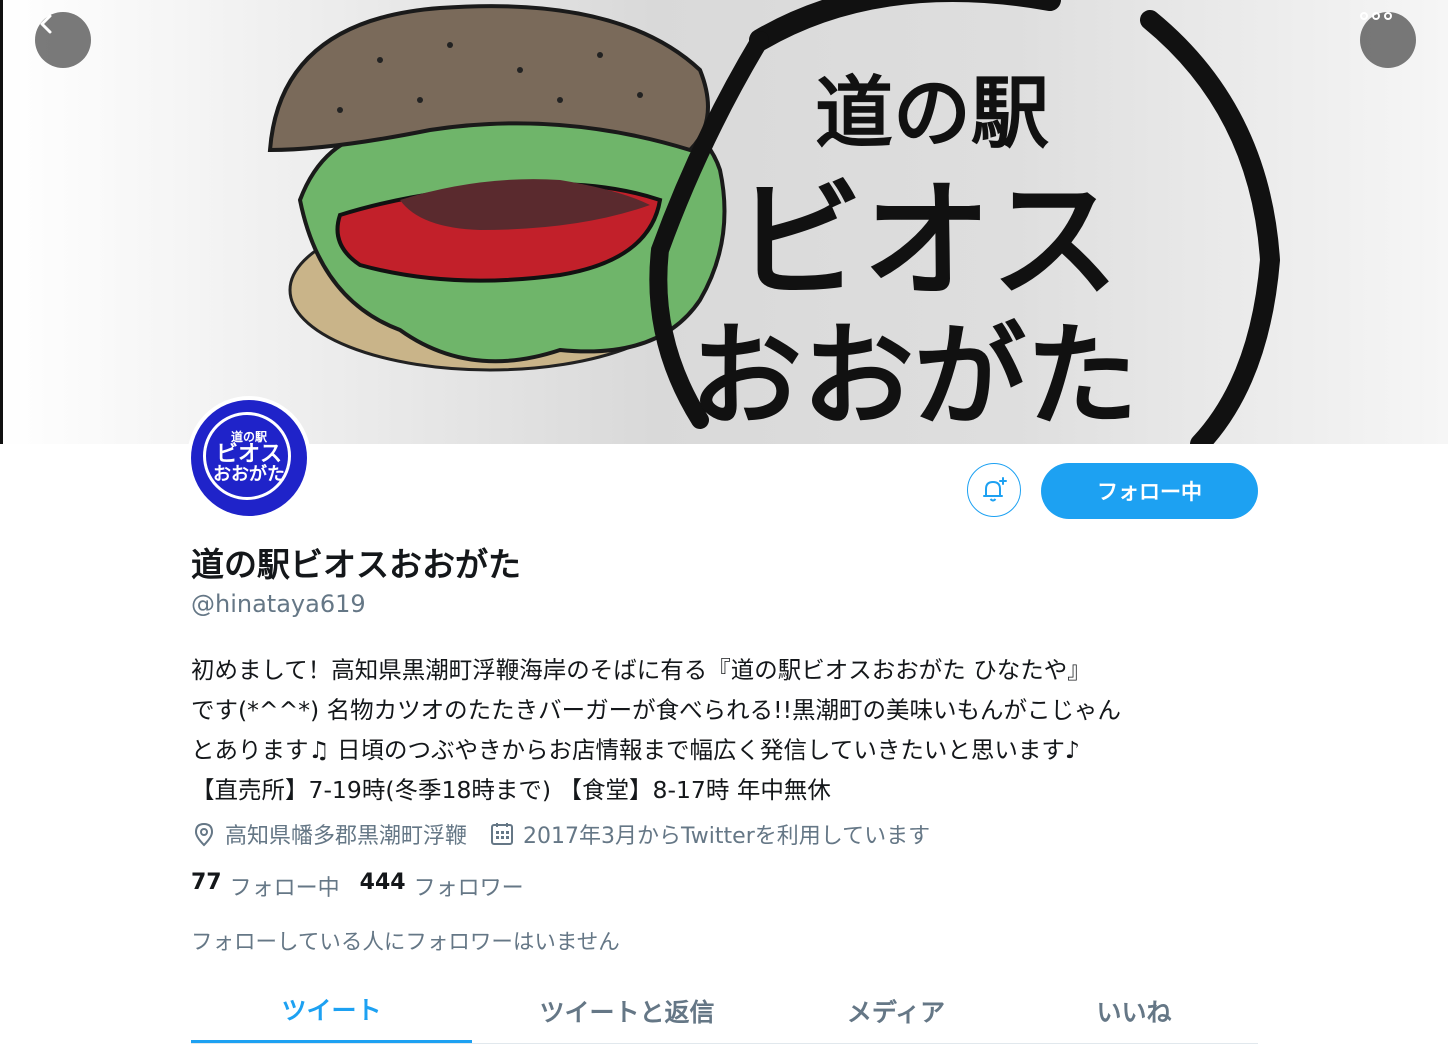 This screenshot has height=1048, width=1448. Describe the element at coordinates (635, 750) in the screenshot. I see `bio-line: とあります♫ 日頃のつぶやきからお店情報まで幅広く発信していきたいと思います♪` at that location.